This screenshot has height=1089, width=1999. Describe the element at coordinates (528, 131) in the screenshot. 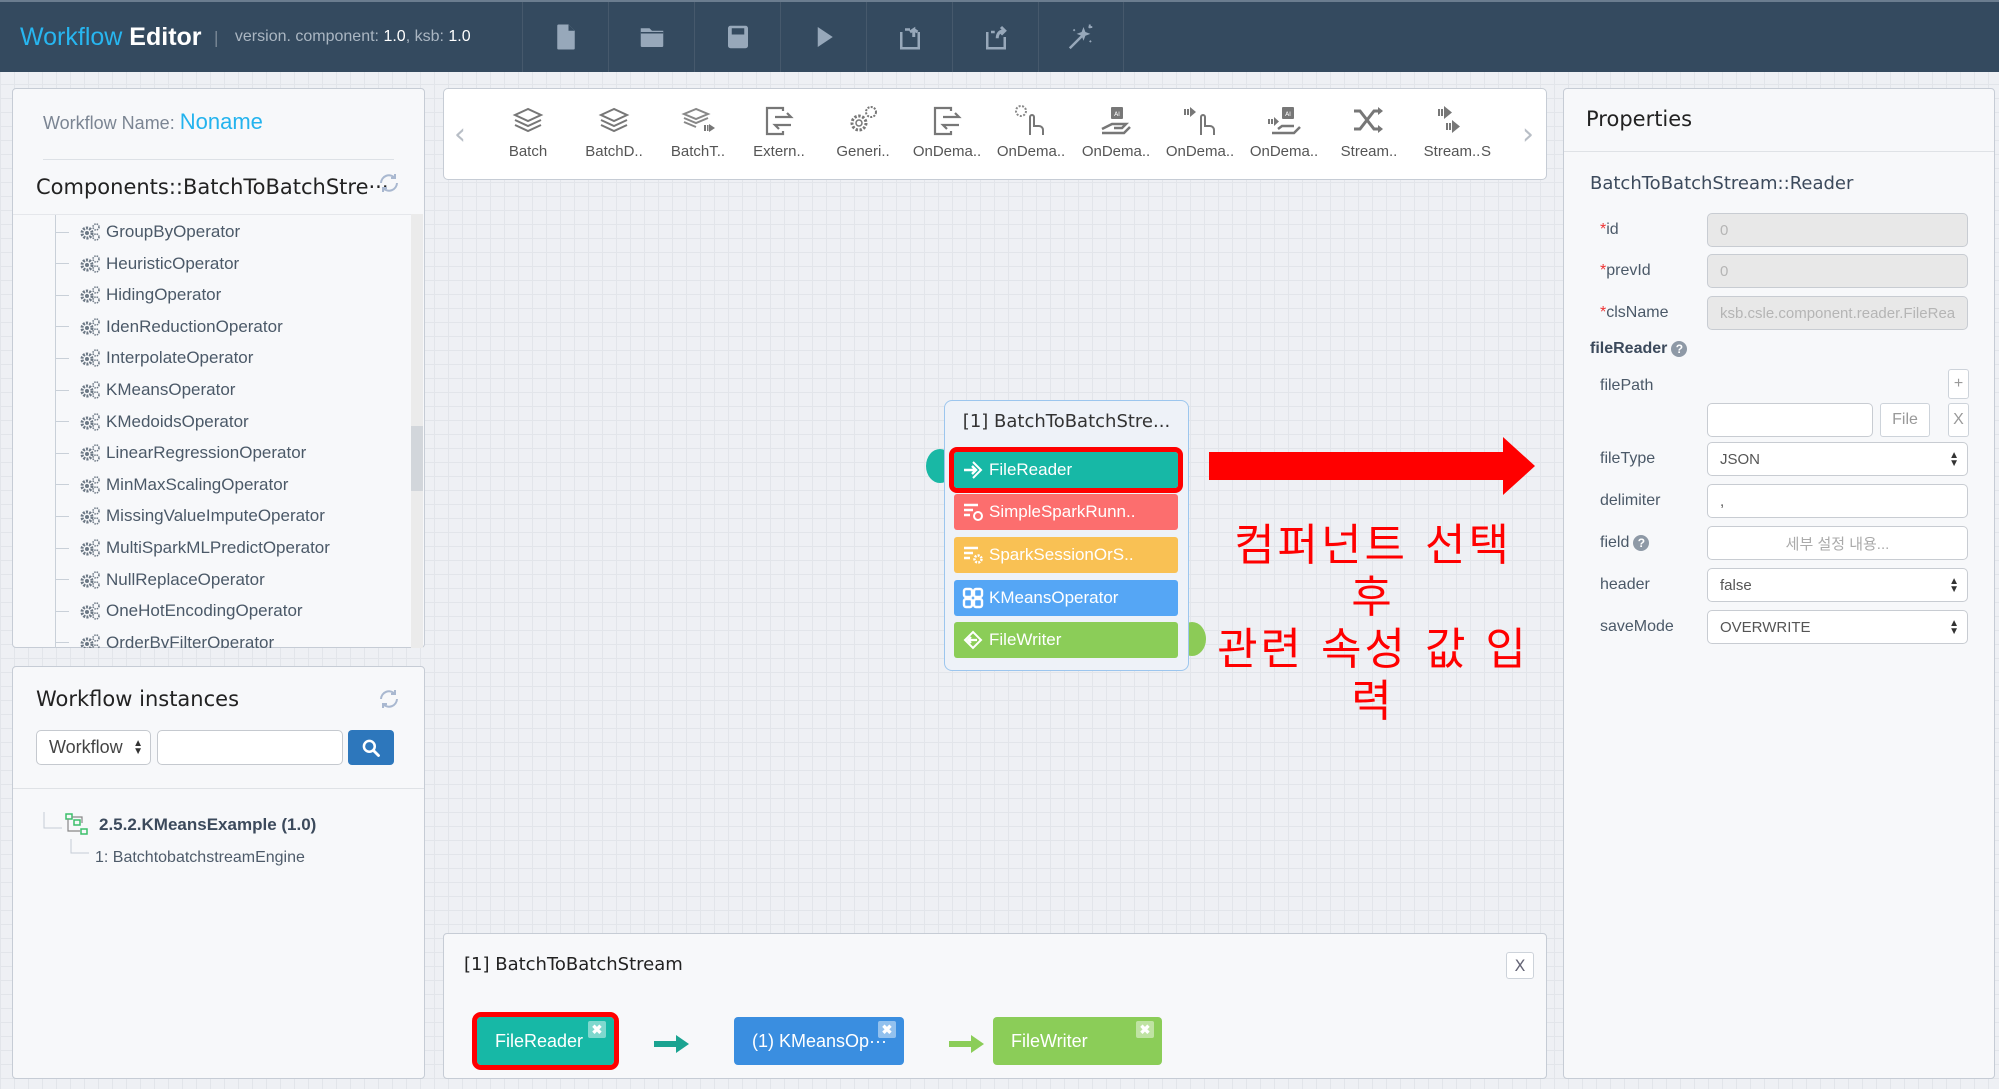

I see `palette-item: Batch` at that location.